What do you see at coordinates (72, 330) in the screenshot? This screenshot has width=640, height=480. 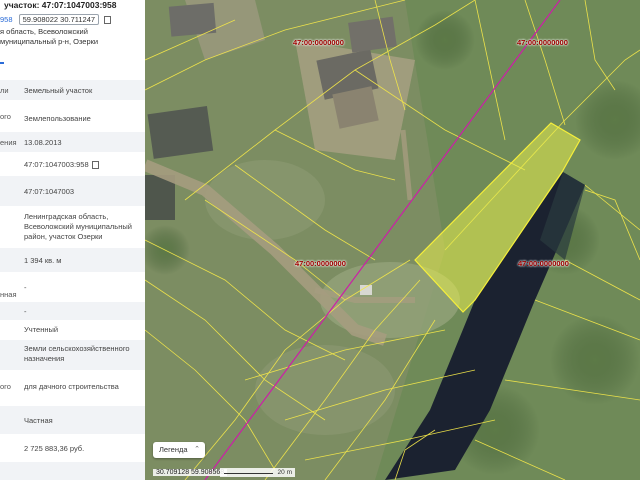 I see `info-row: Учтенный` at bounding box center [72, 330].